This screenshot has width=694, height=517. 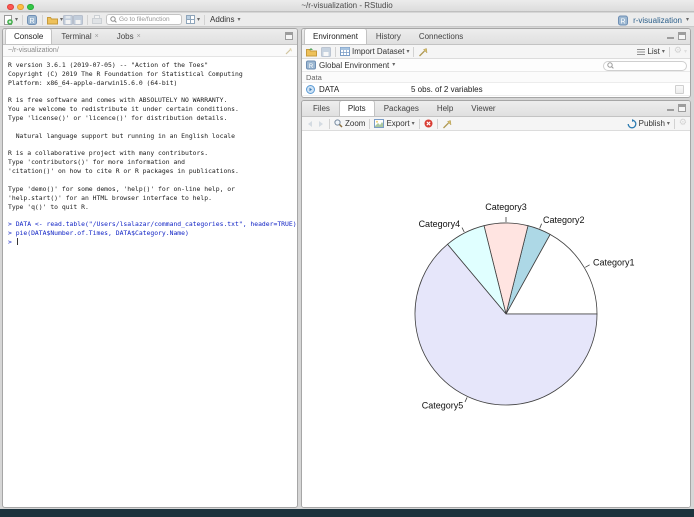 I want to click on tab-label: Plots, so click(x=356, y=108).